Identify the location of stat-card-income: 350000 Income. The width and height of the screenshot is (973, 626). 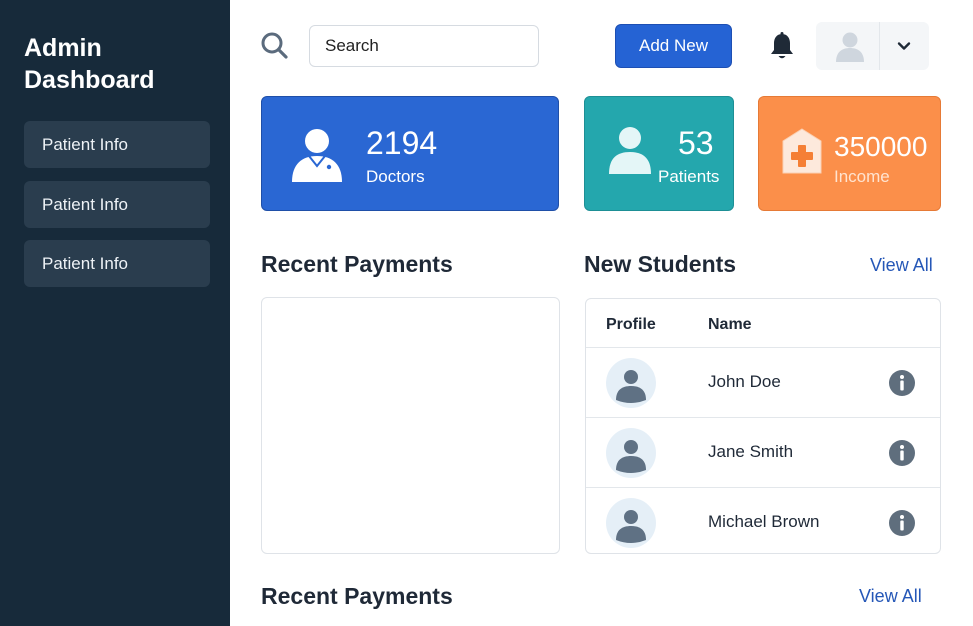
(849, 153).